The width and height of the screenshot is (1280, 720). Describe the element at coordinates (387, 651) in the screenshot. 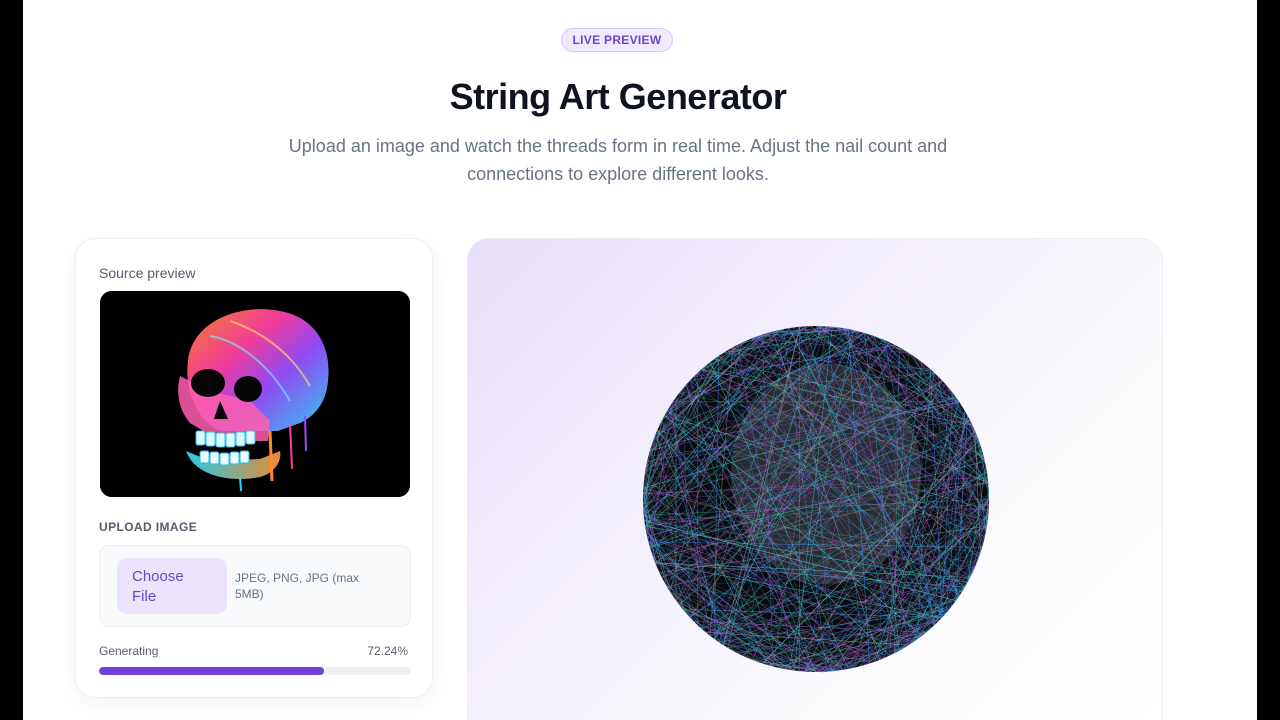

I see `progress-percentage: 72.24%` at that location.